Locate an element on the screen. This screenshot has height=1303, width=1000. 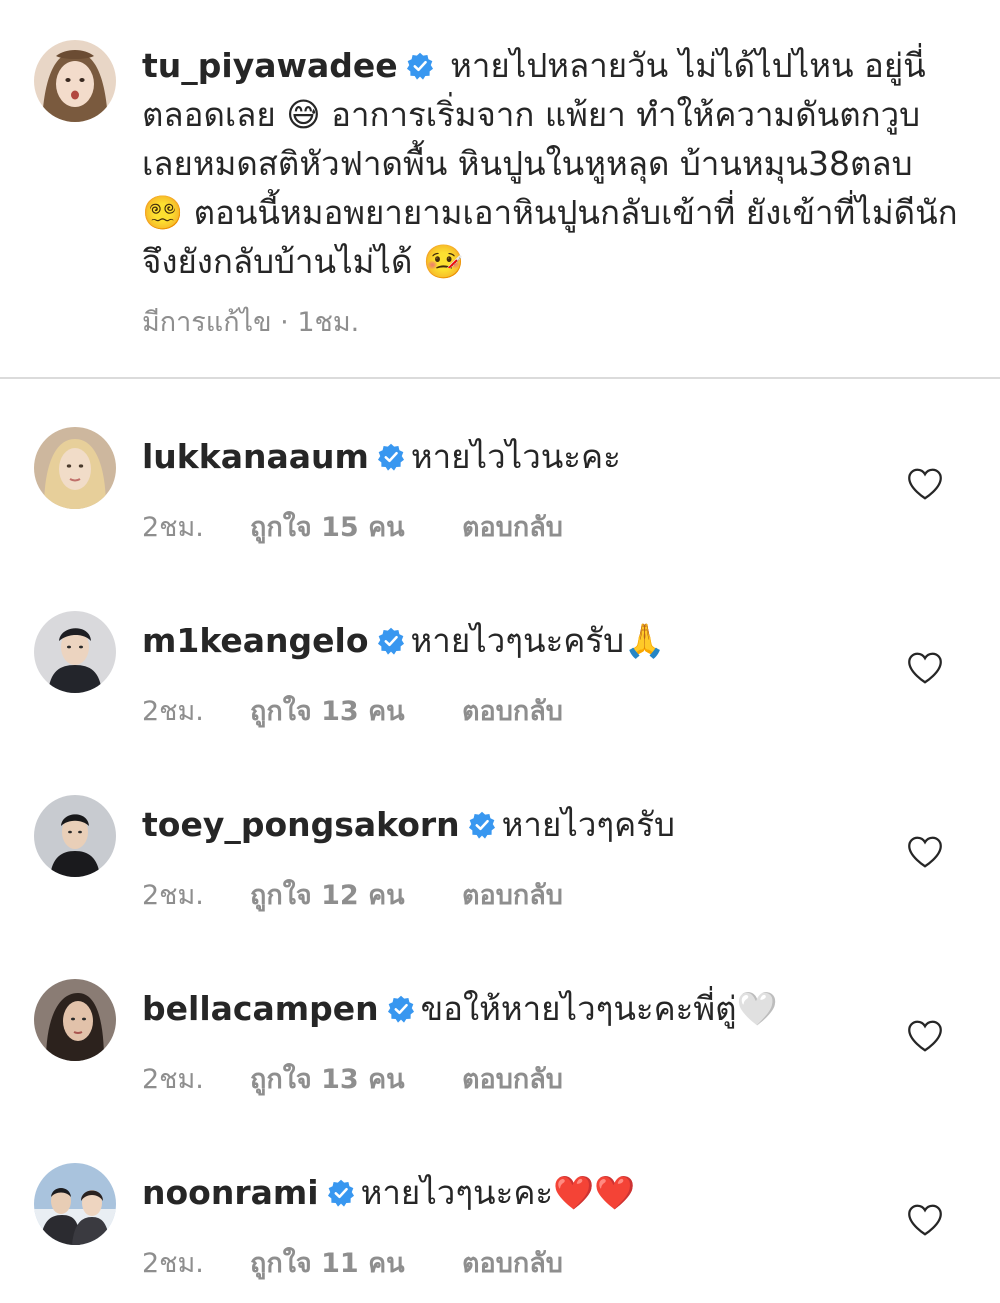
comment-text: lukkanaaum หายไวไวนะคะ is located at coordinates (381, 457).